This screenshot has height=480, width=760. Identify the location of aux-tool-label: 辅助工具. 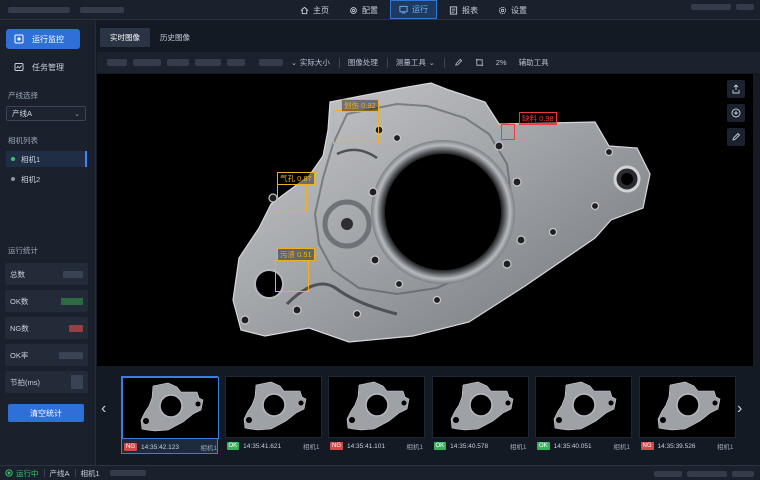
(533, 62).